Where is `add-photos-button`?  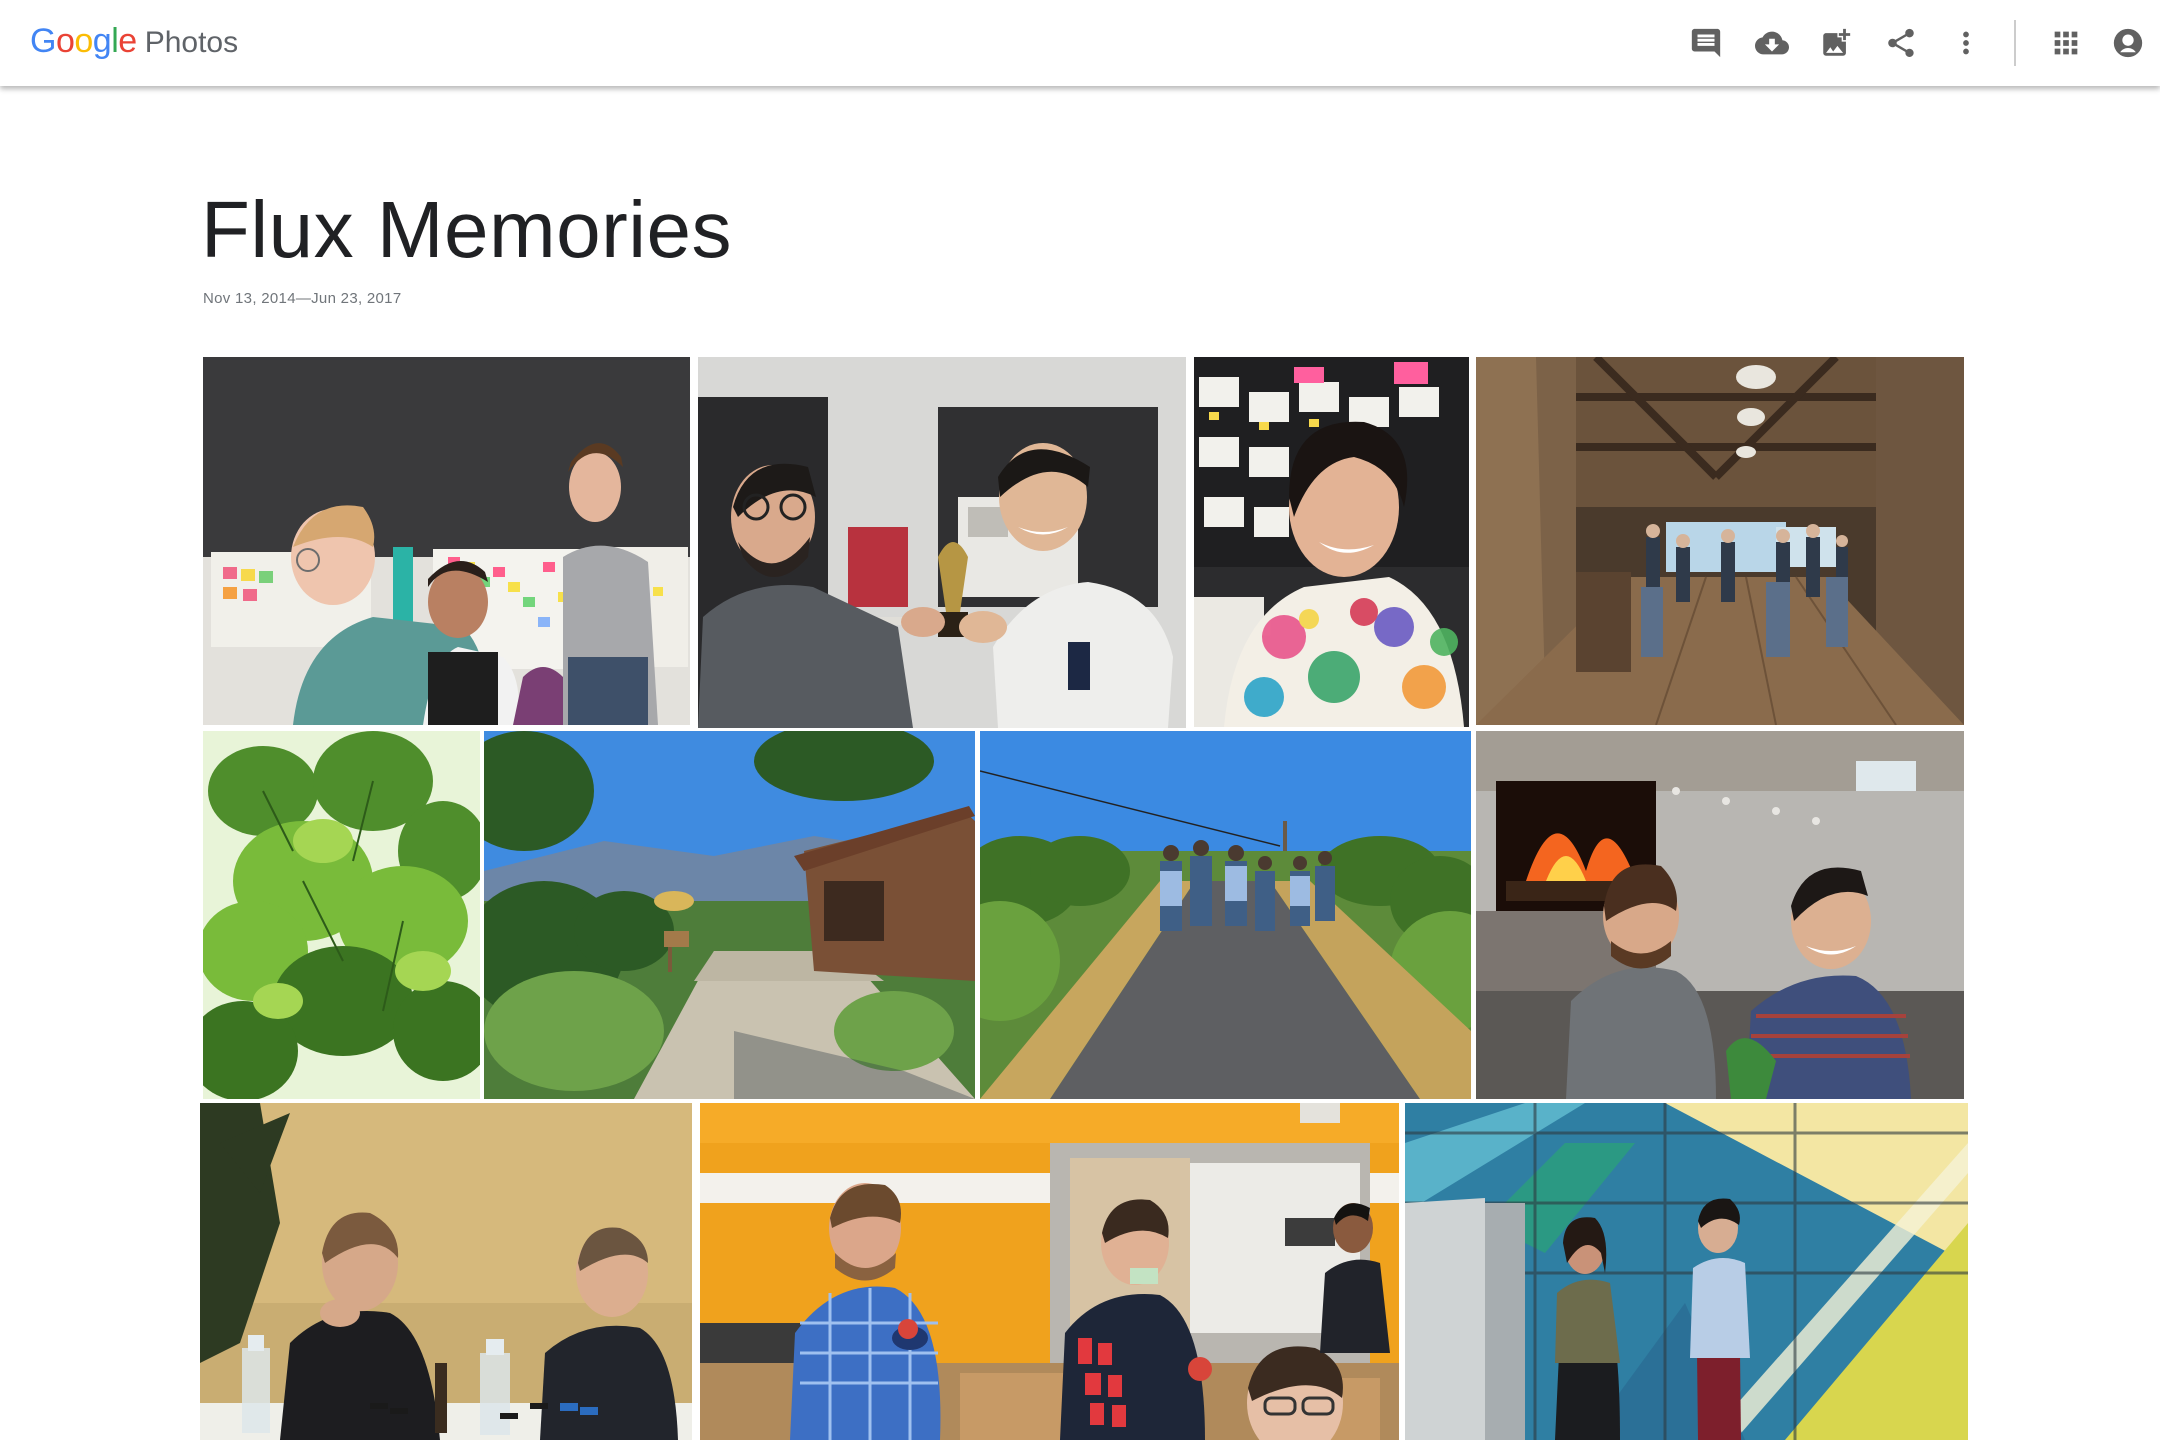 add-photos-button is located at coordinates (1836, 43).